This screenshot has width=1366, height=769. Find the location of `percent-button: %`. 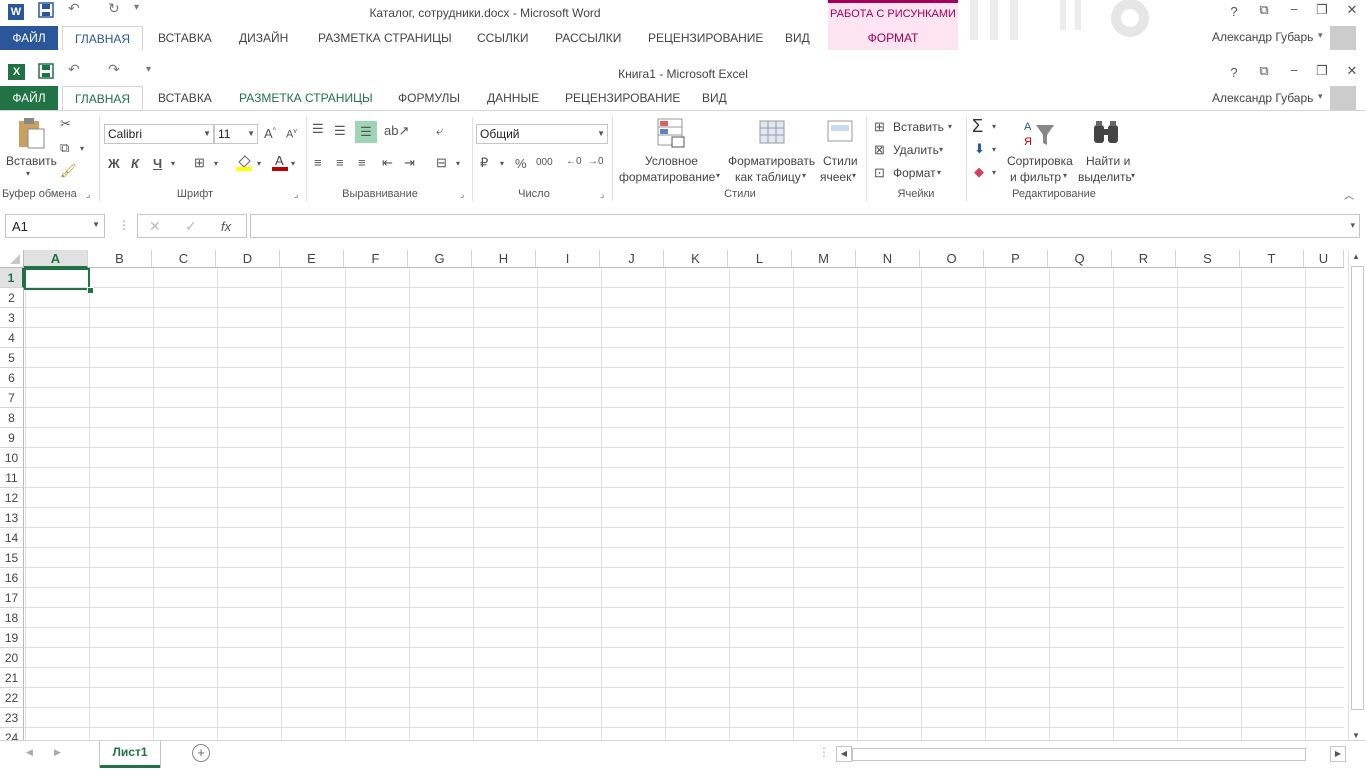

percent-button: % is located at coordinates (521, 163).